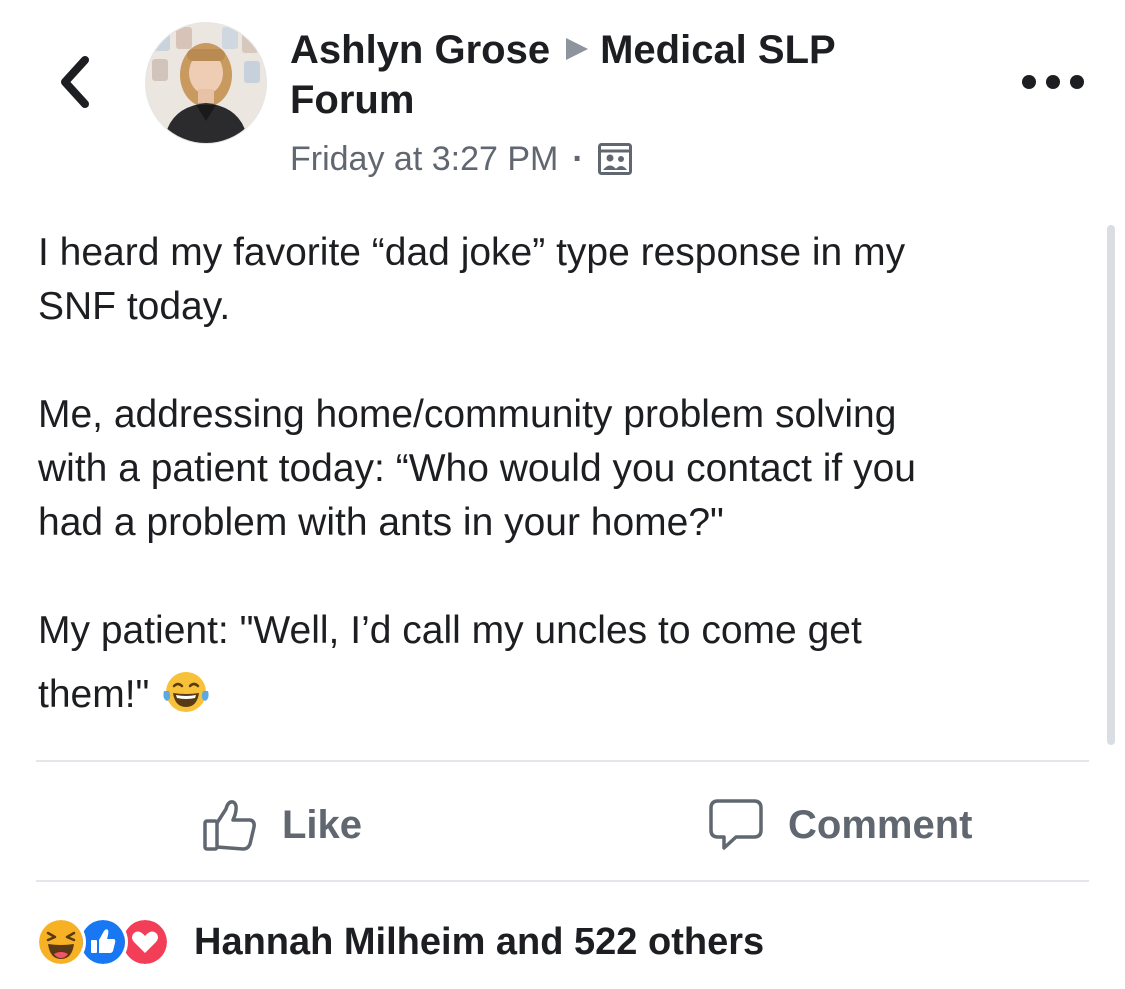 The width and height of the screenshot is (1125, 989). I want to click on like-label: Like, so click(322, 824).